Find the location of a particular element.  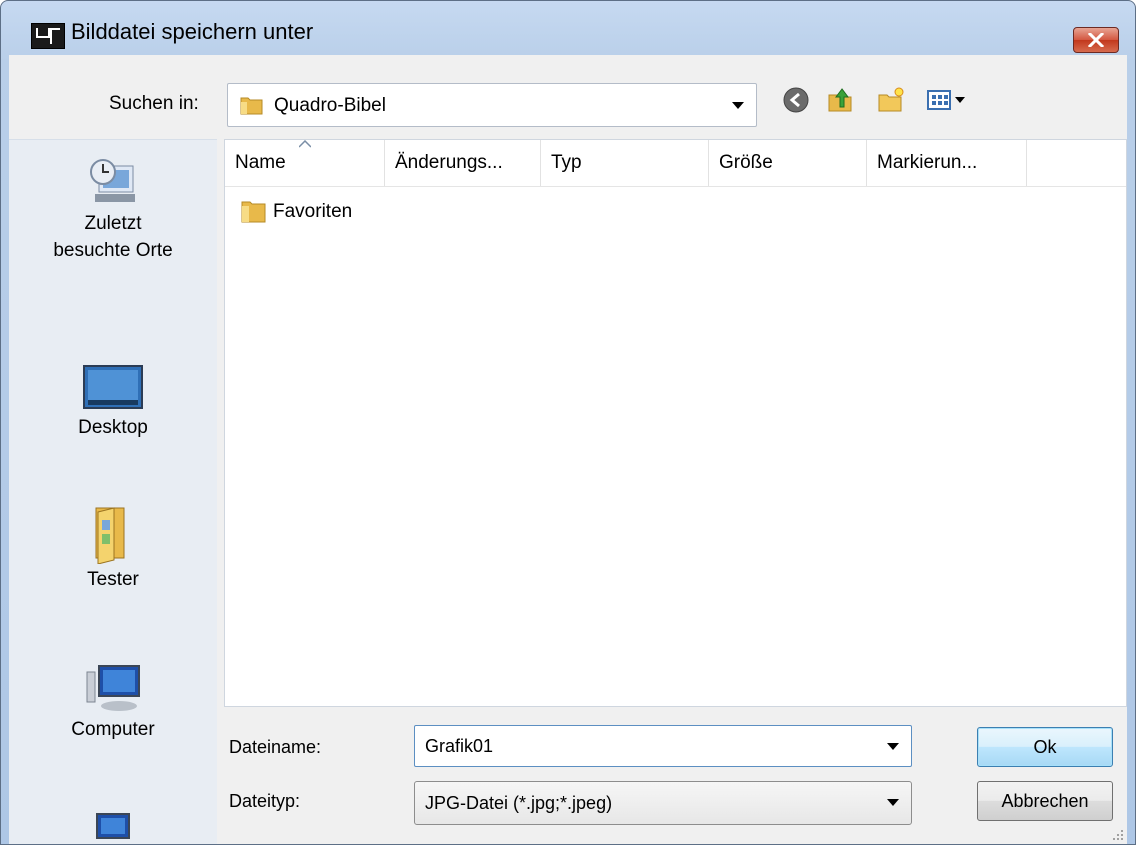

place-label: Computer is located at coordinates (113, 729).